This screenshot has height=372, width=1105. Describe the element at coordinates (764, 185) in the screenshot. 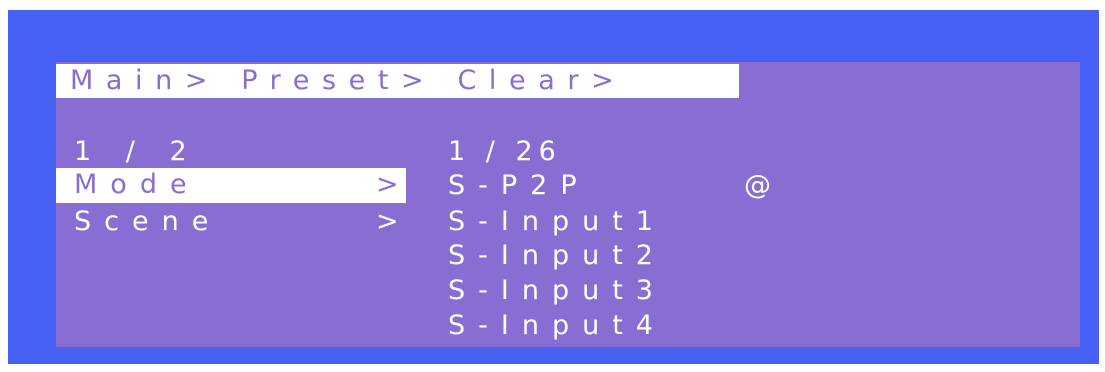

I see `active-marker: @` at that location.